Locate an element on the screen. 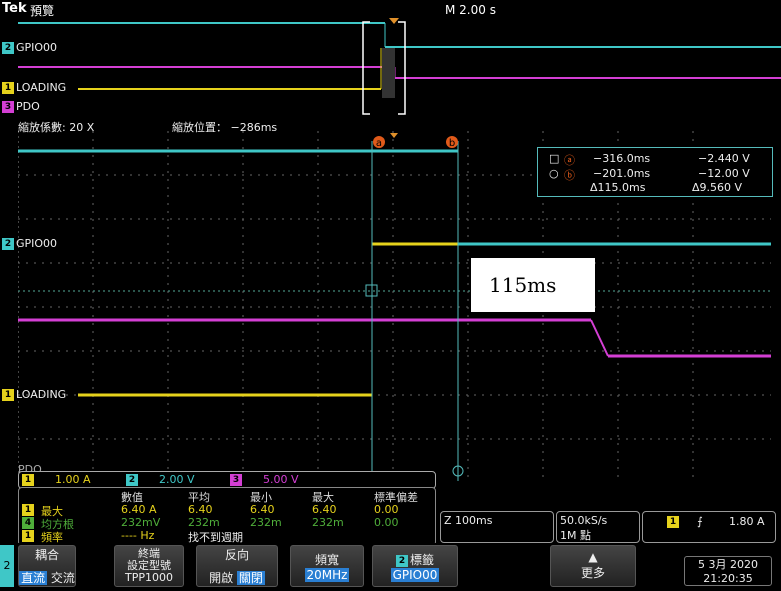  trigger-ch-badge: 1 is located at coordinates (673, 522).